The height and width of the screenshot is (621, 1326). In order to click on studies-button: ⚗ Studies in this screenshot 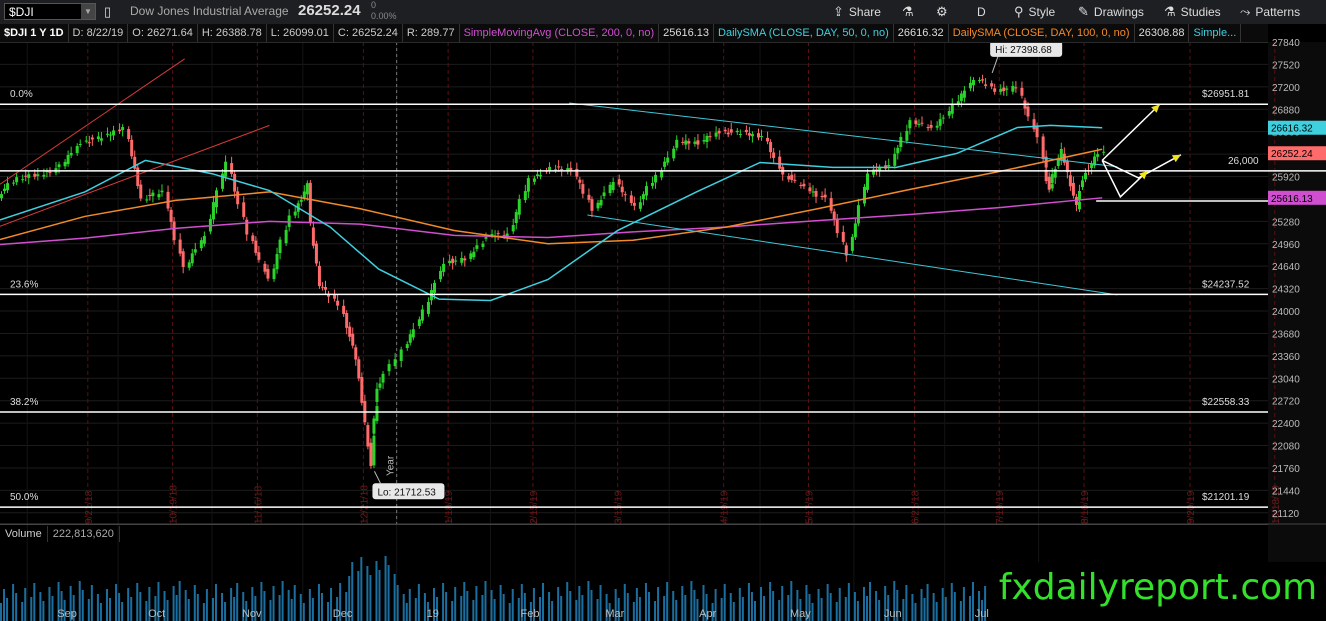, I will do `click(1192, 12)`.